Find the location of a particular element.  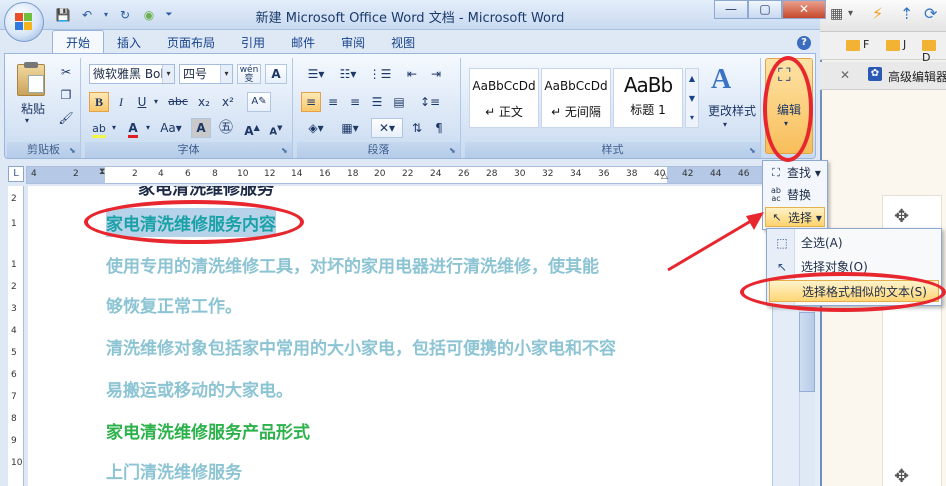

enclose-characters-icon: ㊄ is located at coordinates (226, 128).